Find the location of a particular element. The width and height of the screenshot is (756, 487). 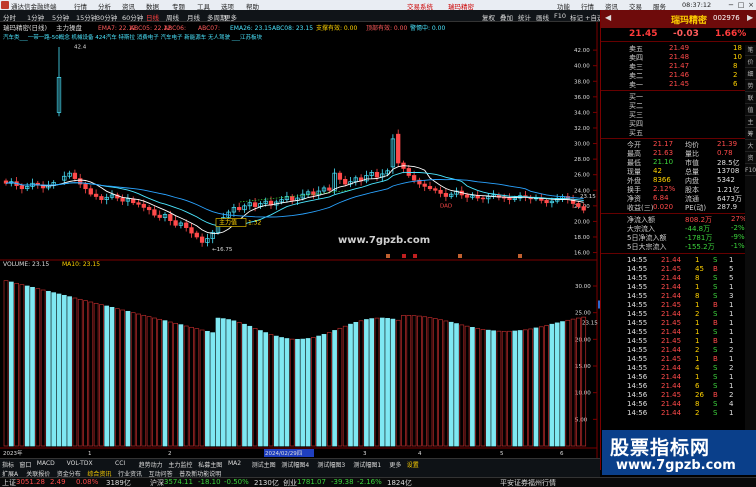

side-tab-8: 大 is located at coordinates (750, 146).